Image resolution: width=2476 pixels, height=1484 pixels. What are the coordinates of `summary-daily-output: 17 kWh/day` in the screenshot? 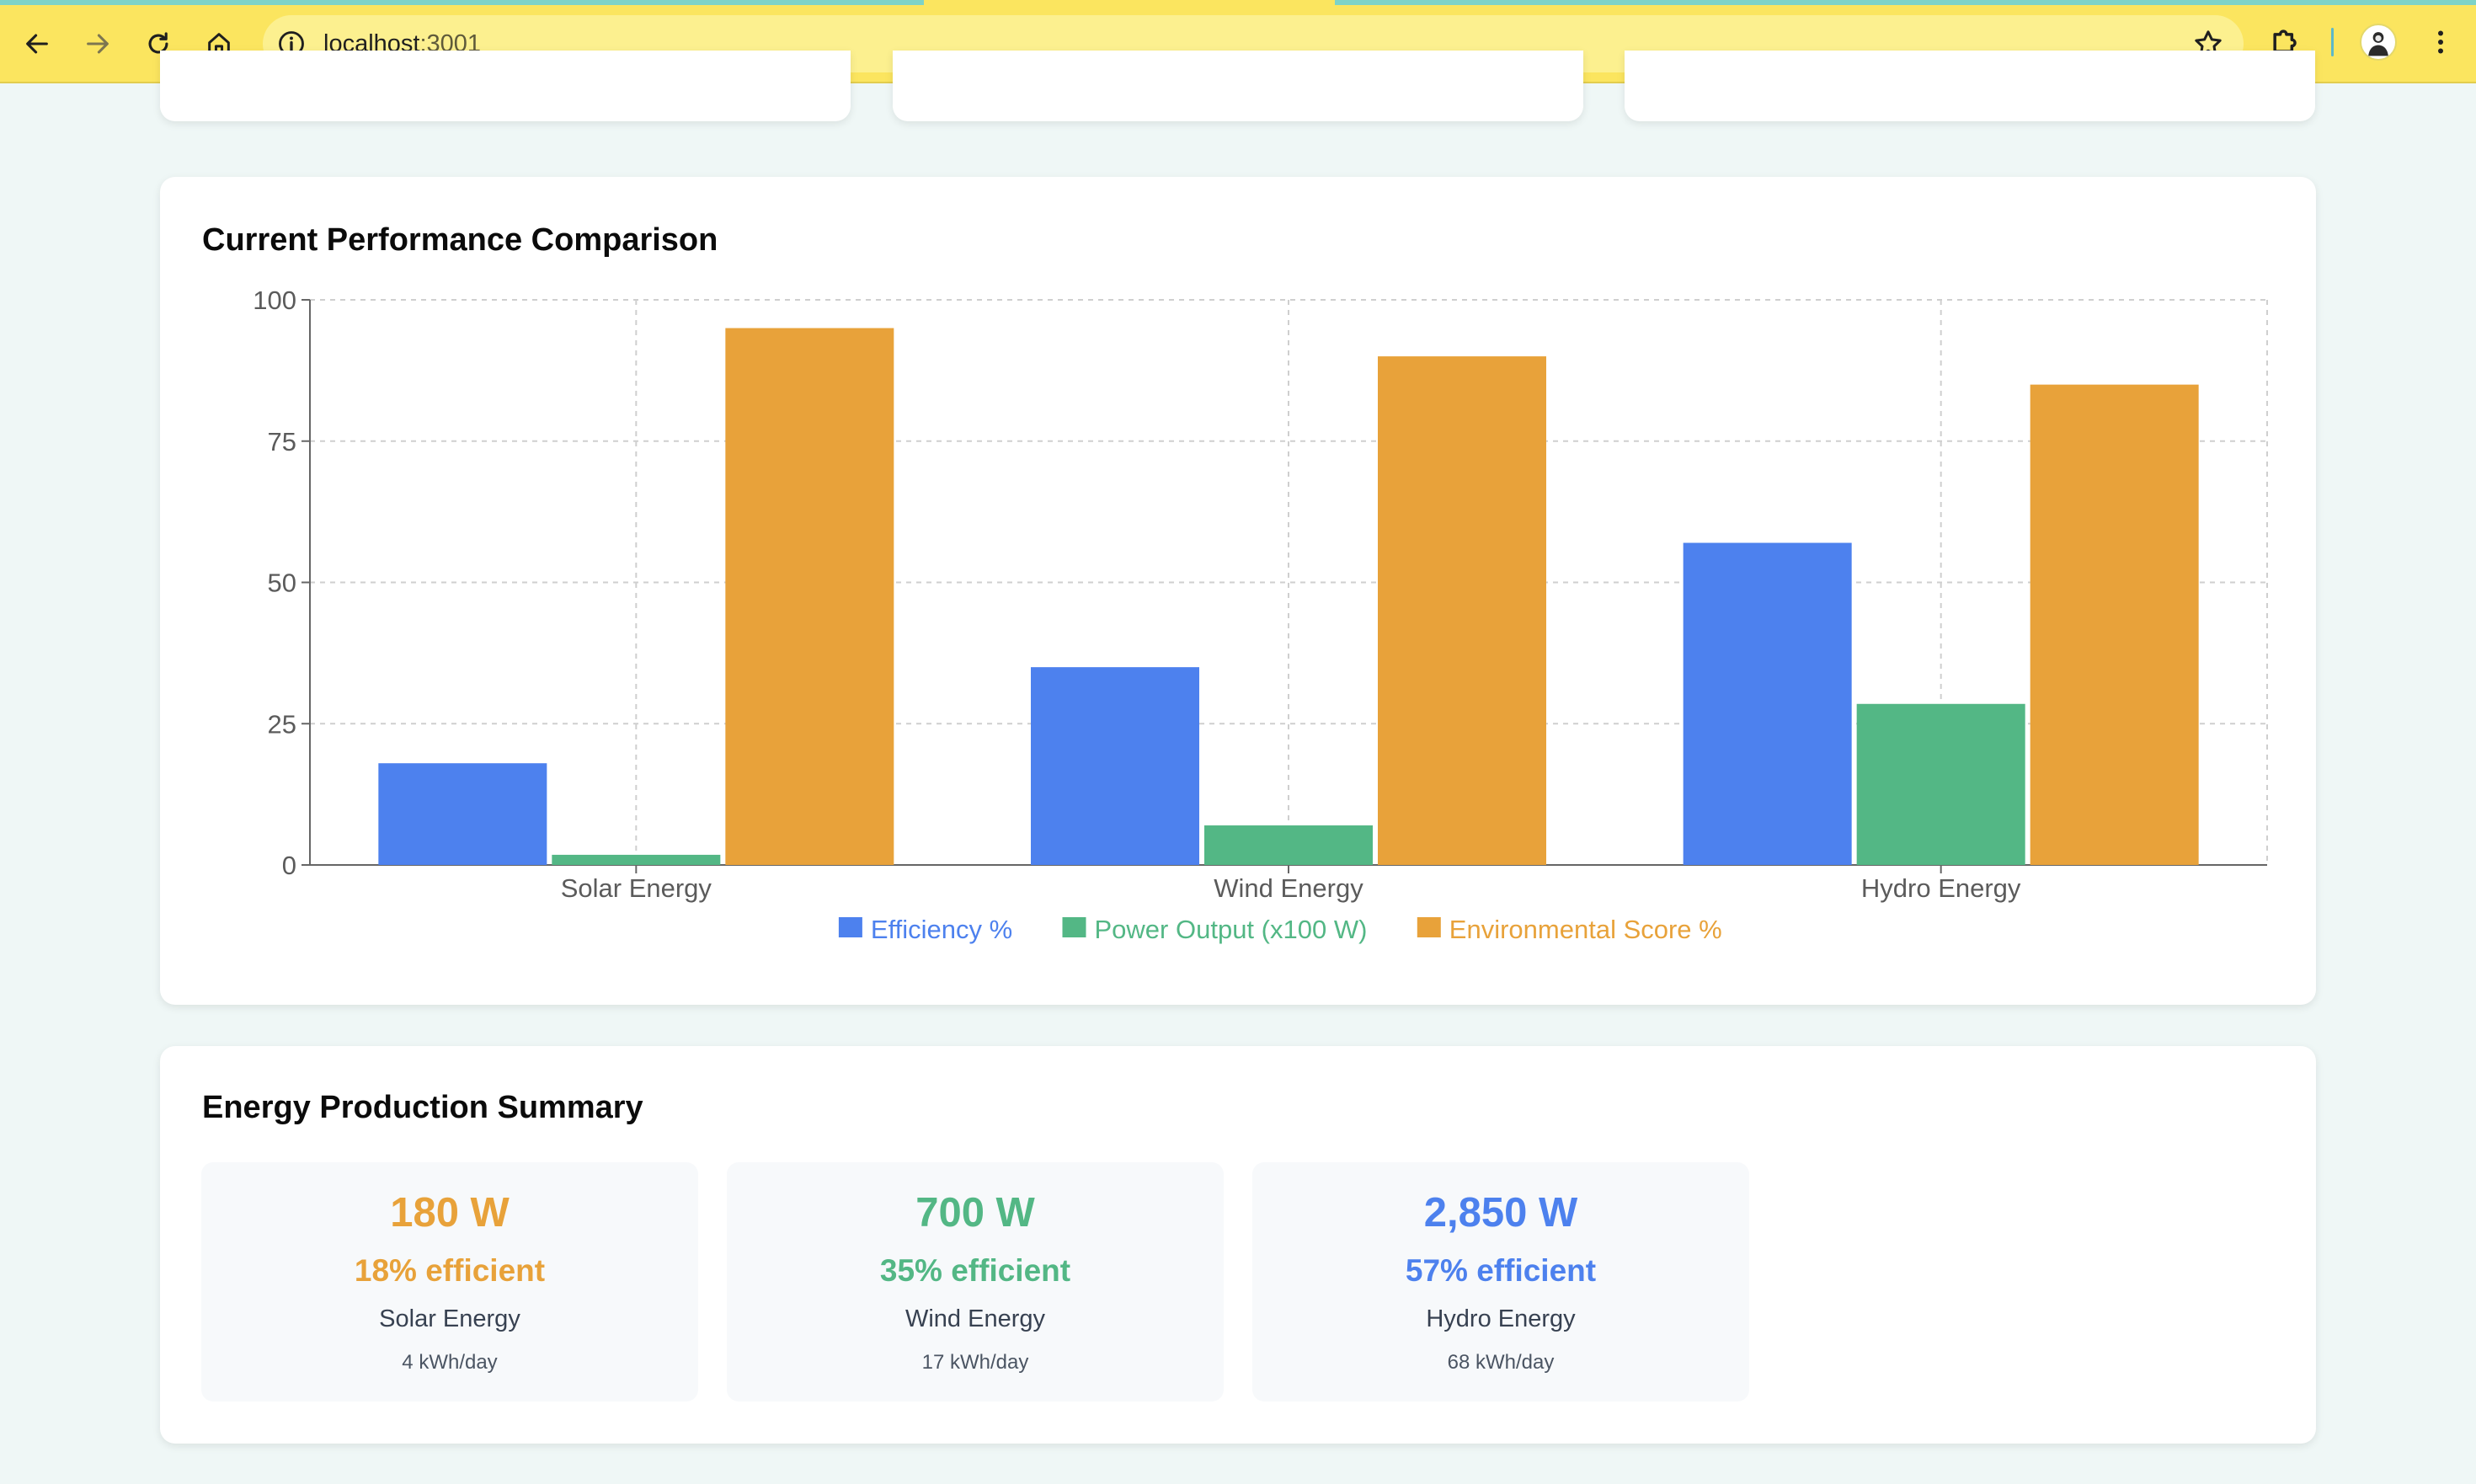 It's located at (975, 1363).